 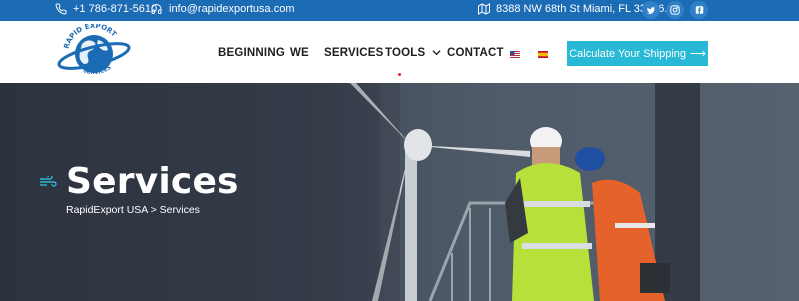 I want to click on address-contact: 8388 NW 68th St Miami, FL 33166., so click(x=572, y=9).